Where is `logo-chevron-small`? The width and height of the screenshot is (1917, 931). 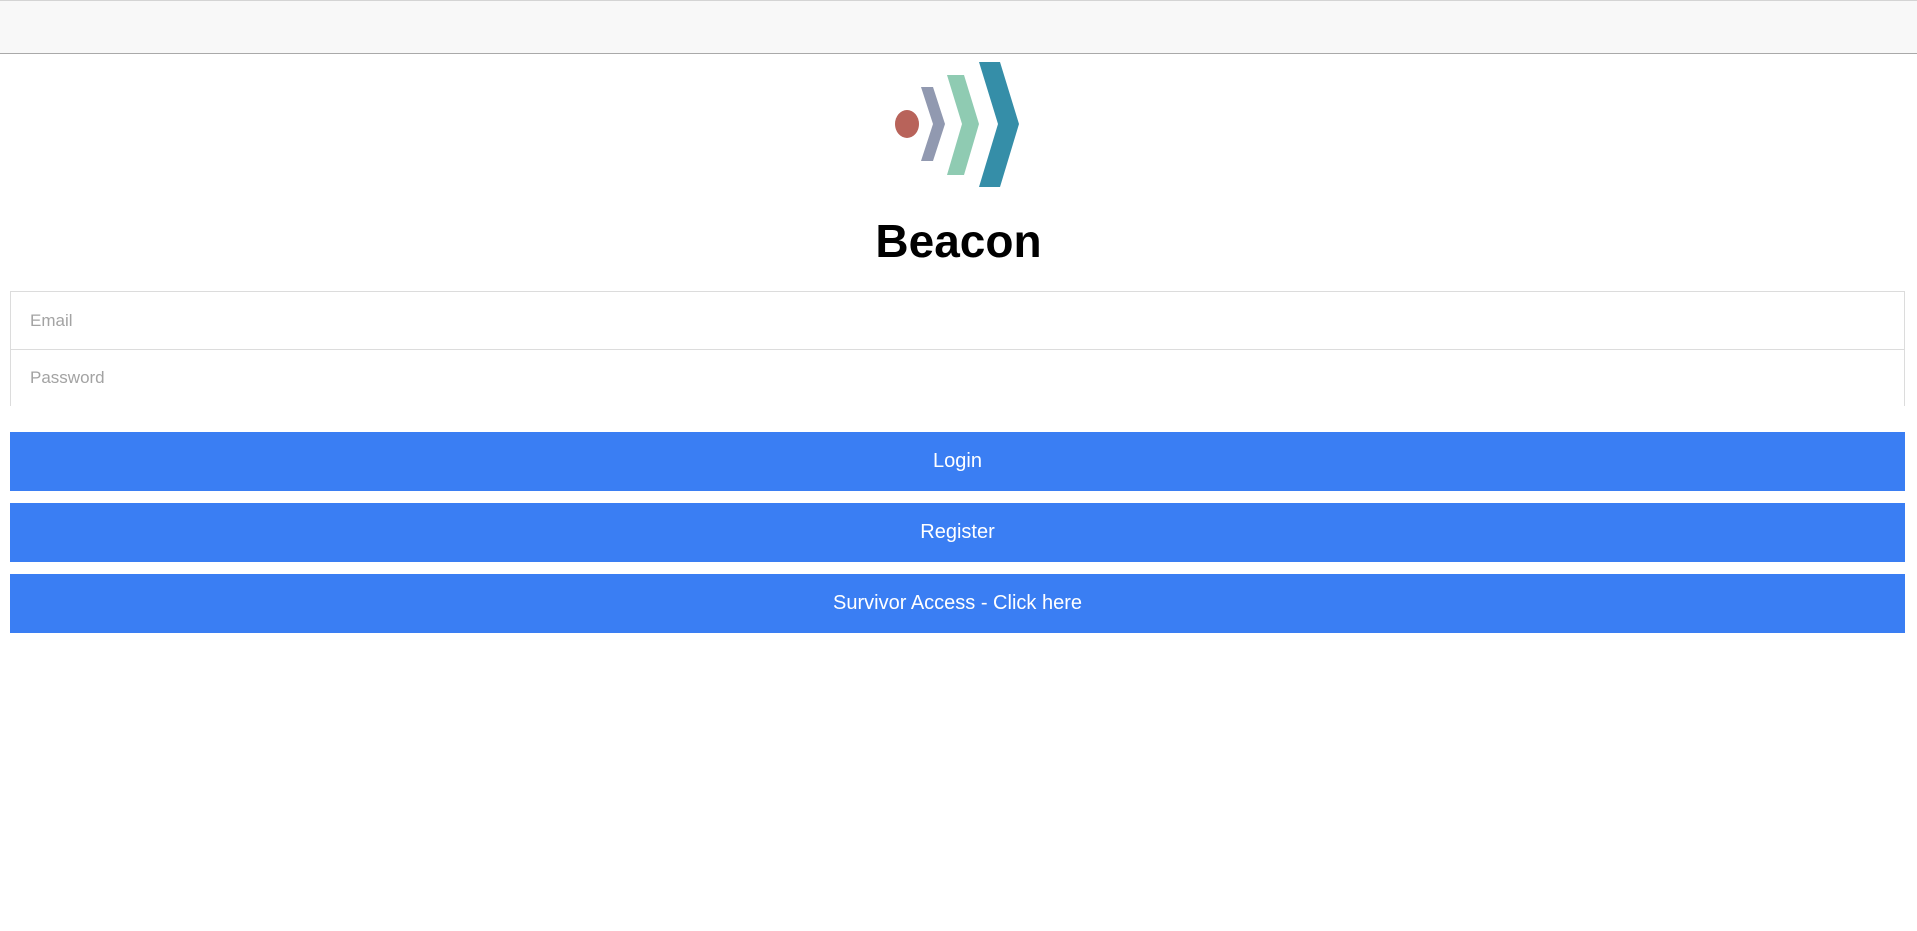
logo-chevron-small is located at coordinates (933, 124).